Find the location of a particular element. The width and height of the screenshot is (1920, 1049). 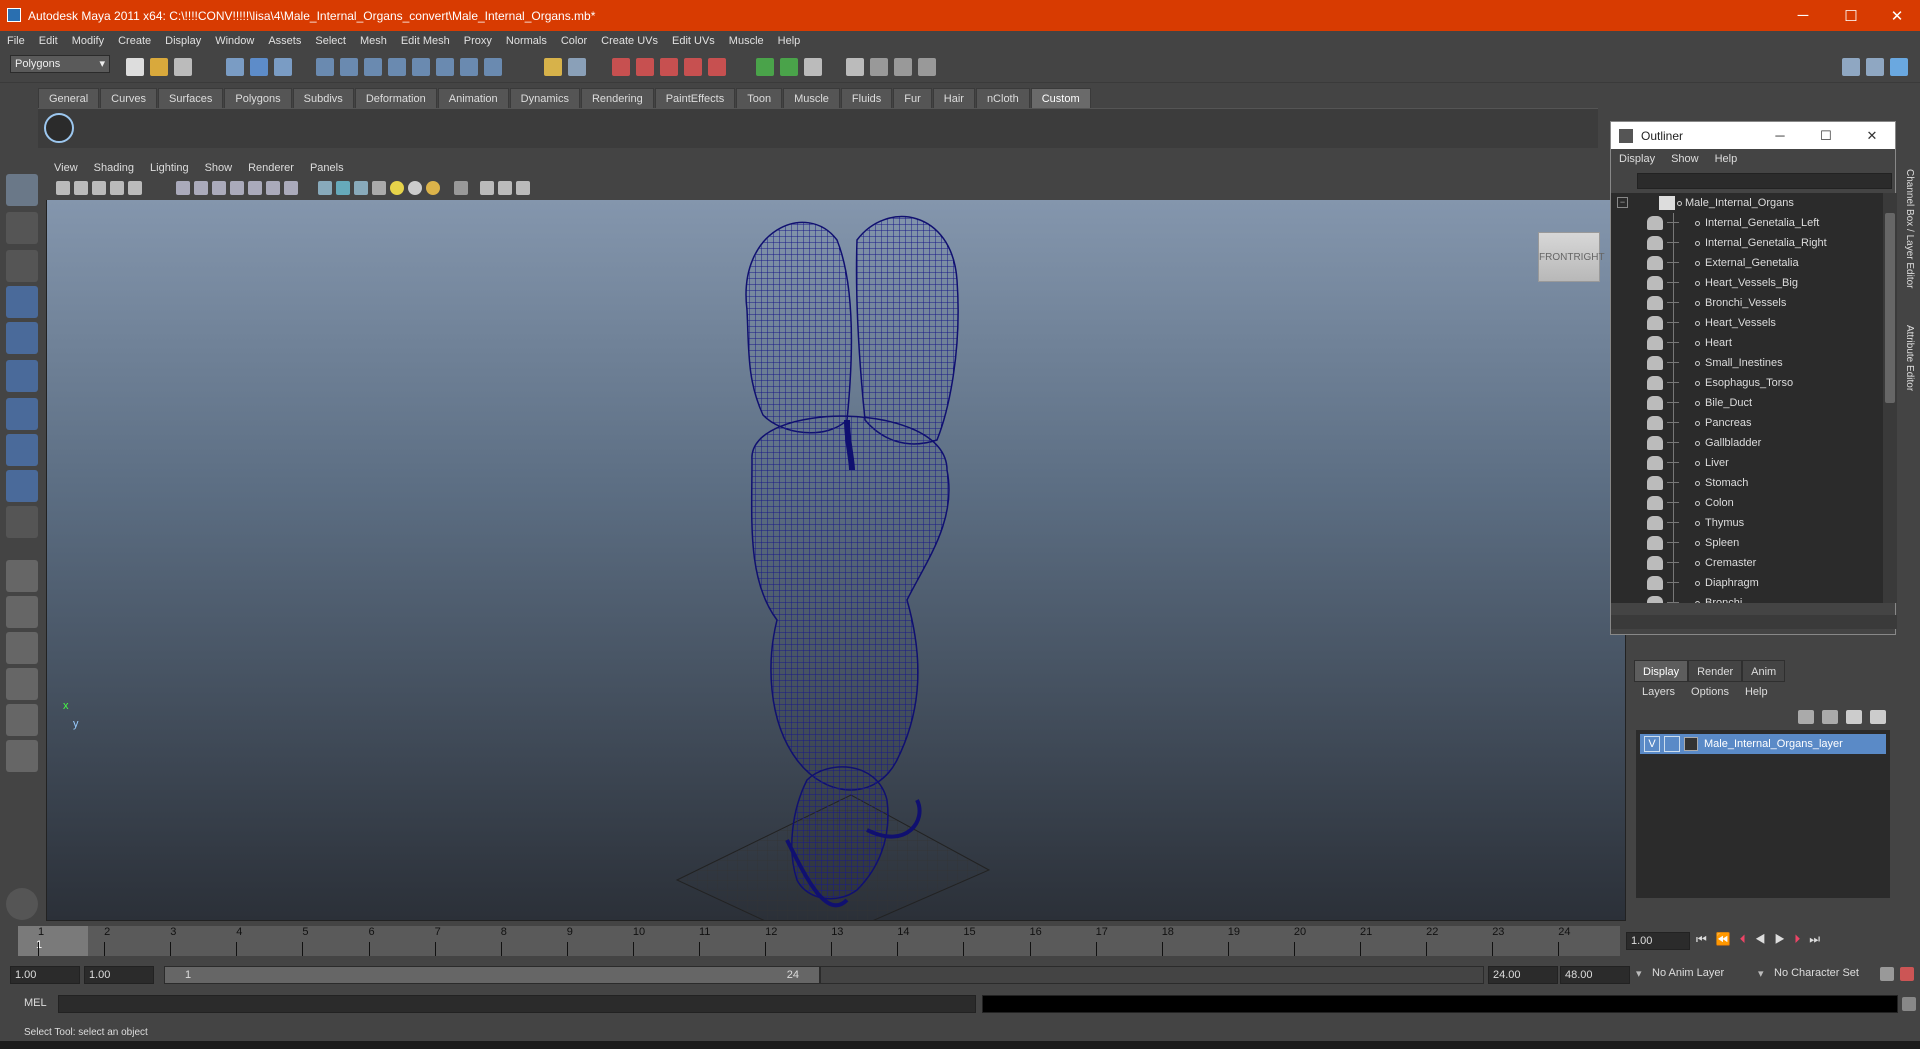

move-tool-icon is located at coordinates (22, 302).